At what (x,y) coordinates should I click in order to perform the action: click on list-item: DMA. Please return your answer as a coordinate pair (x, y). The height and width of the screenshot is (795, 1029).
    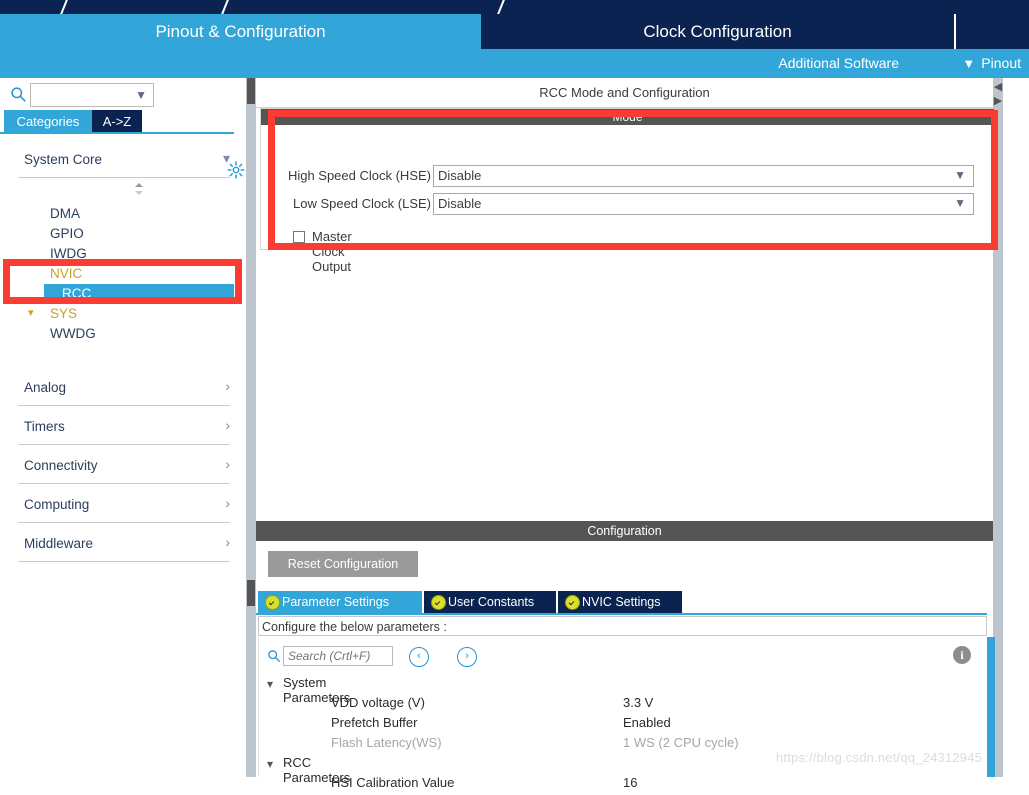
    Looking at the image, I should click on (142, 213).